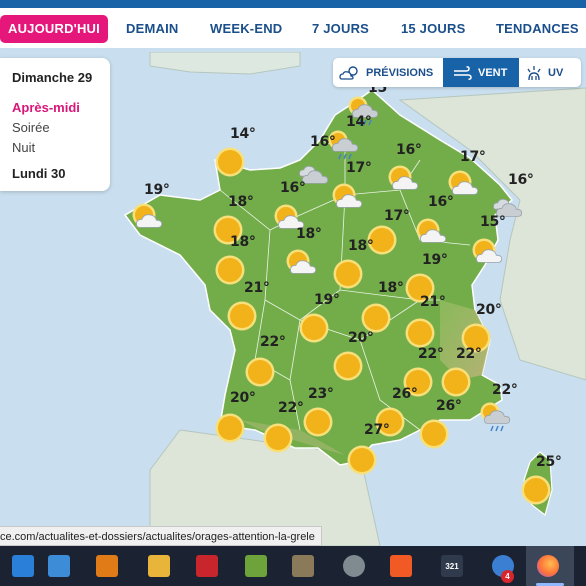 The image size is (586, 586). Describe the element at coordinates (38, 173) in the screenshot. I see `day-lundi-30: Lundi 30` at that location.